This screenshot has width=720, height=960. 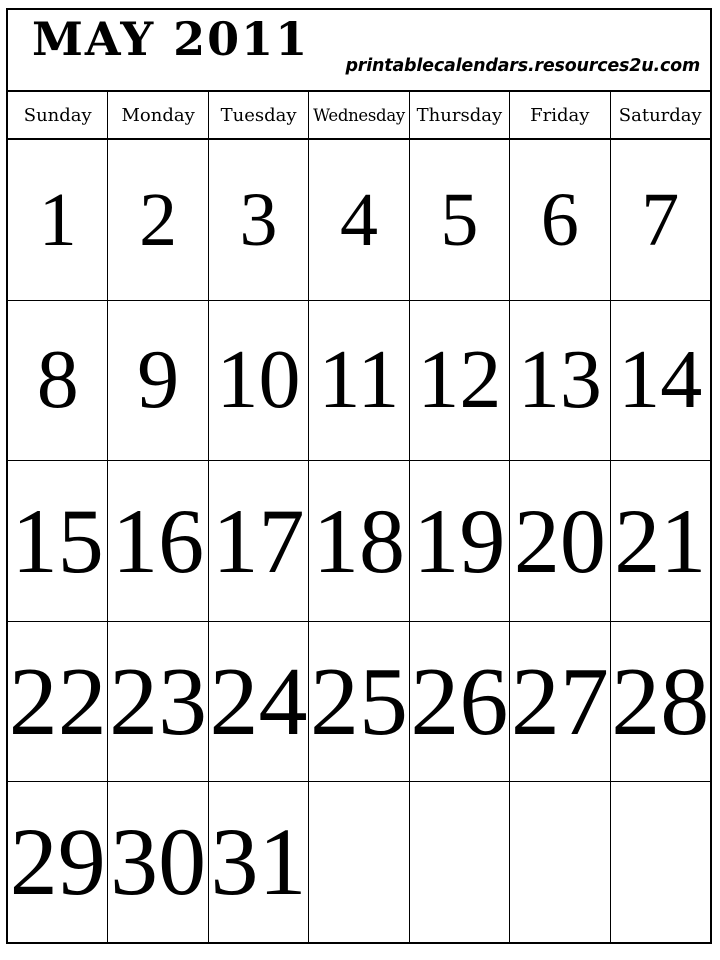 I want to click on weekday-header-tuesday: Tuesday, so click(x=259, y=115).